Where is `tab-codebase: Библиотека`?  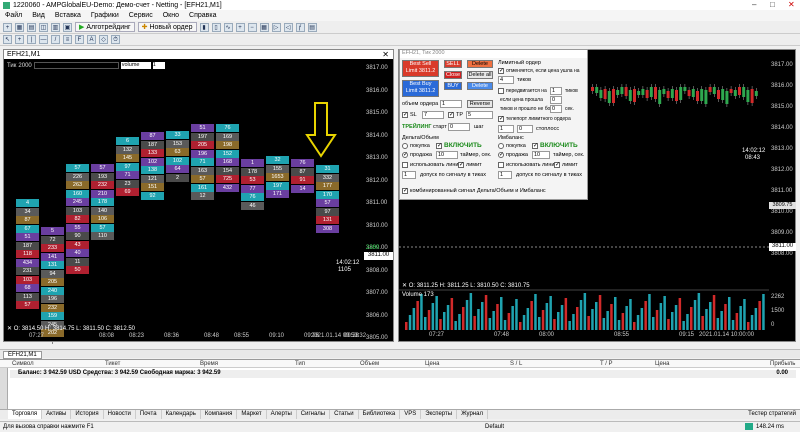 tab-codebase: Библиотека is located at coordinates (380, 414).